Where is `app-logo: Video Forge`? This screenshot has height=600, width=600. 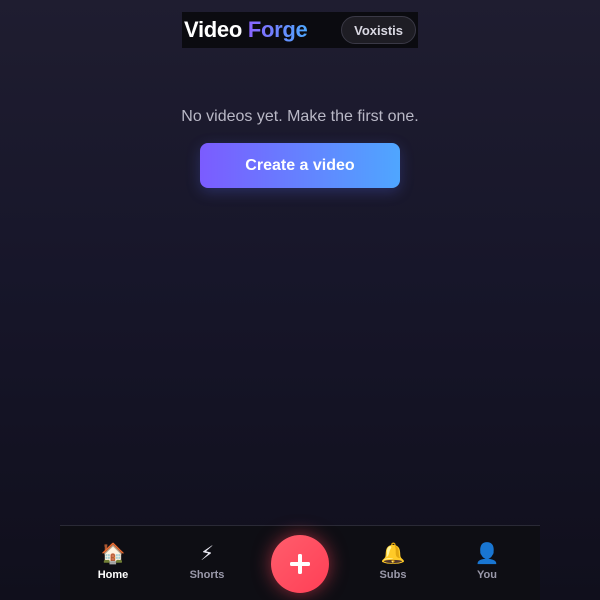 app-logo: Video Forge is located at coordinates (246, 30).